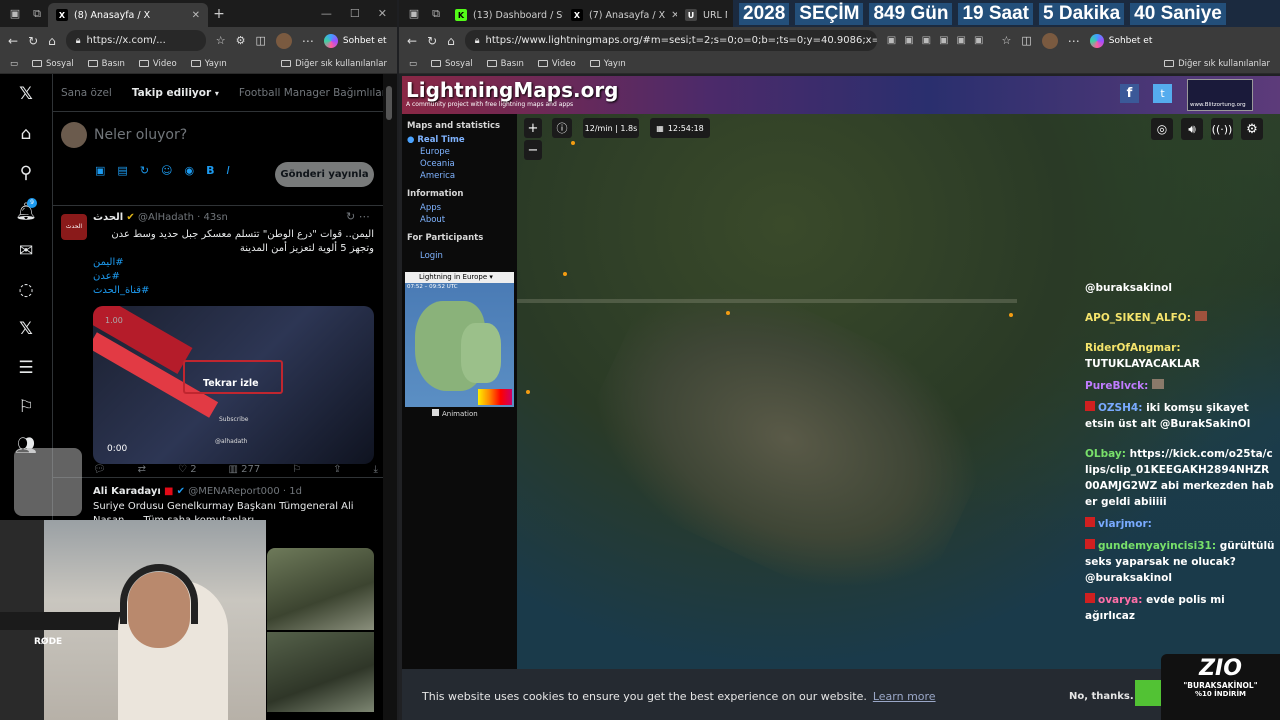  I want to click on lists-nav-icon: ☰, so click(26, 368).